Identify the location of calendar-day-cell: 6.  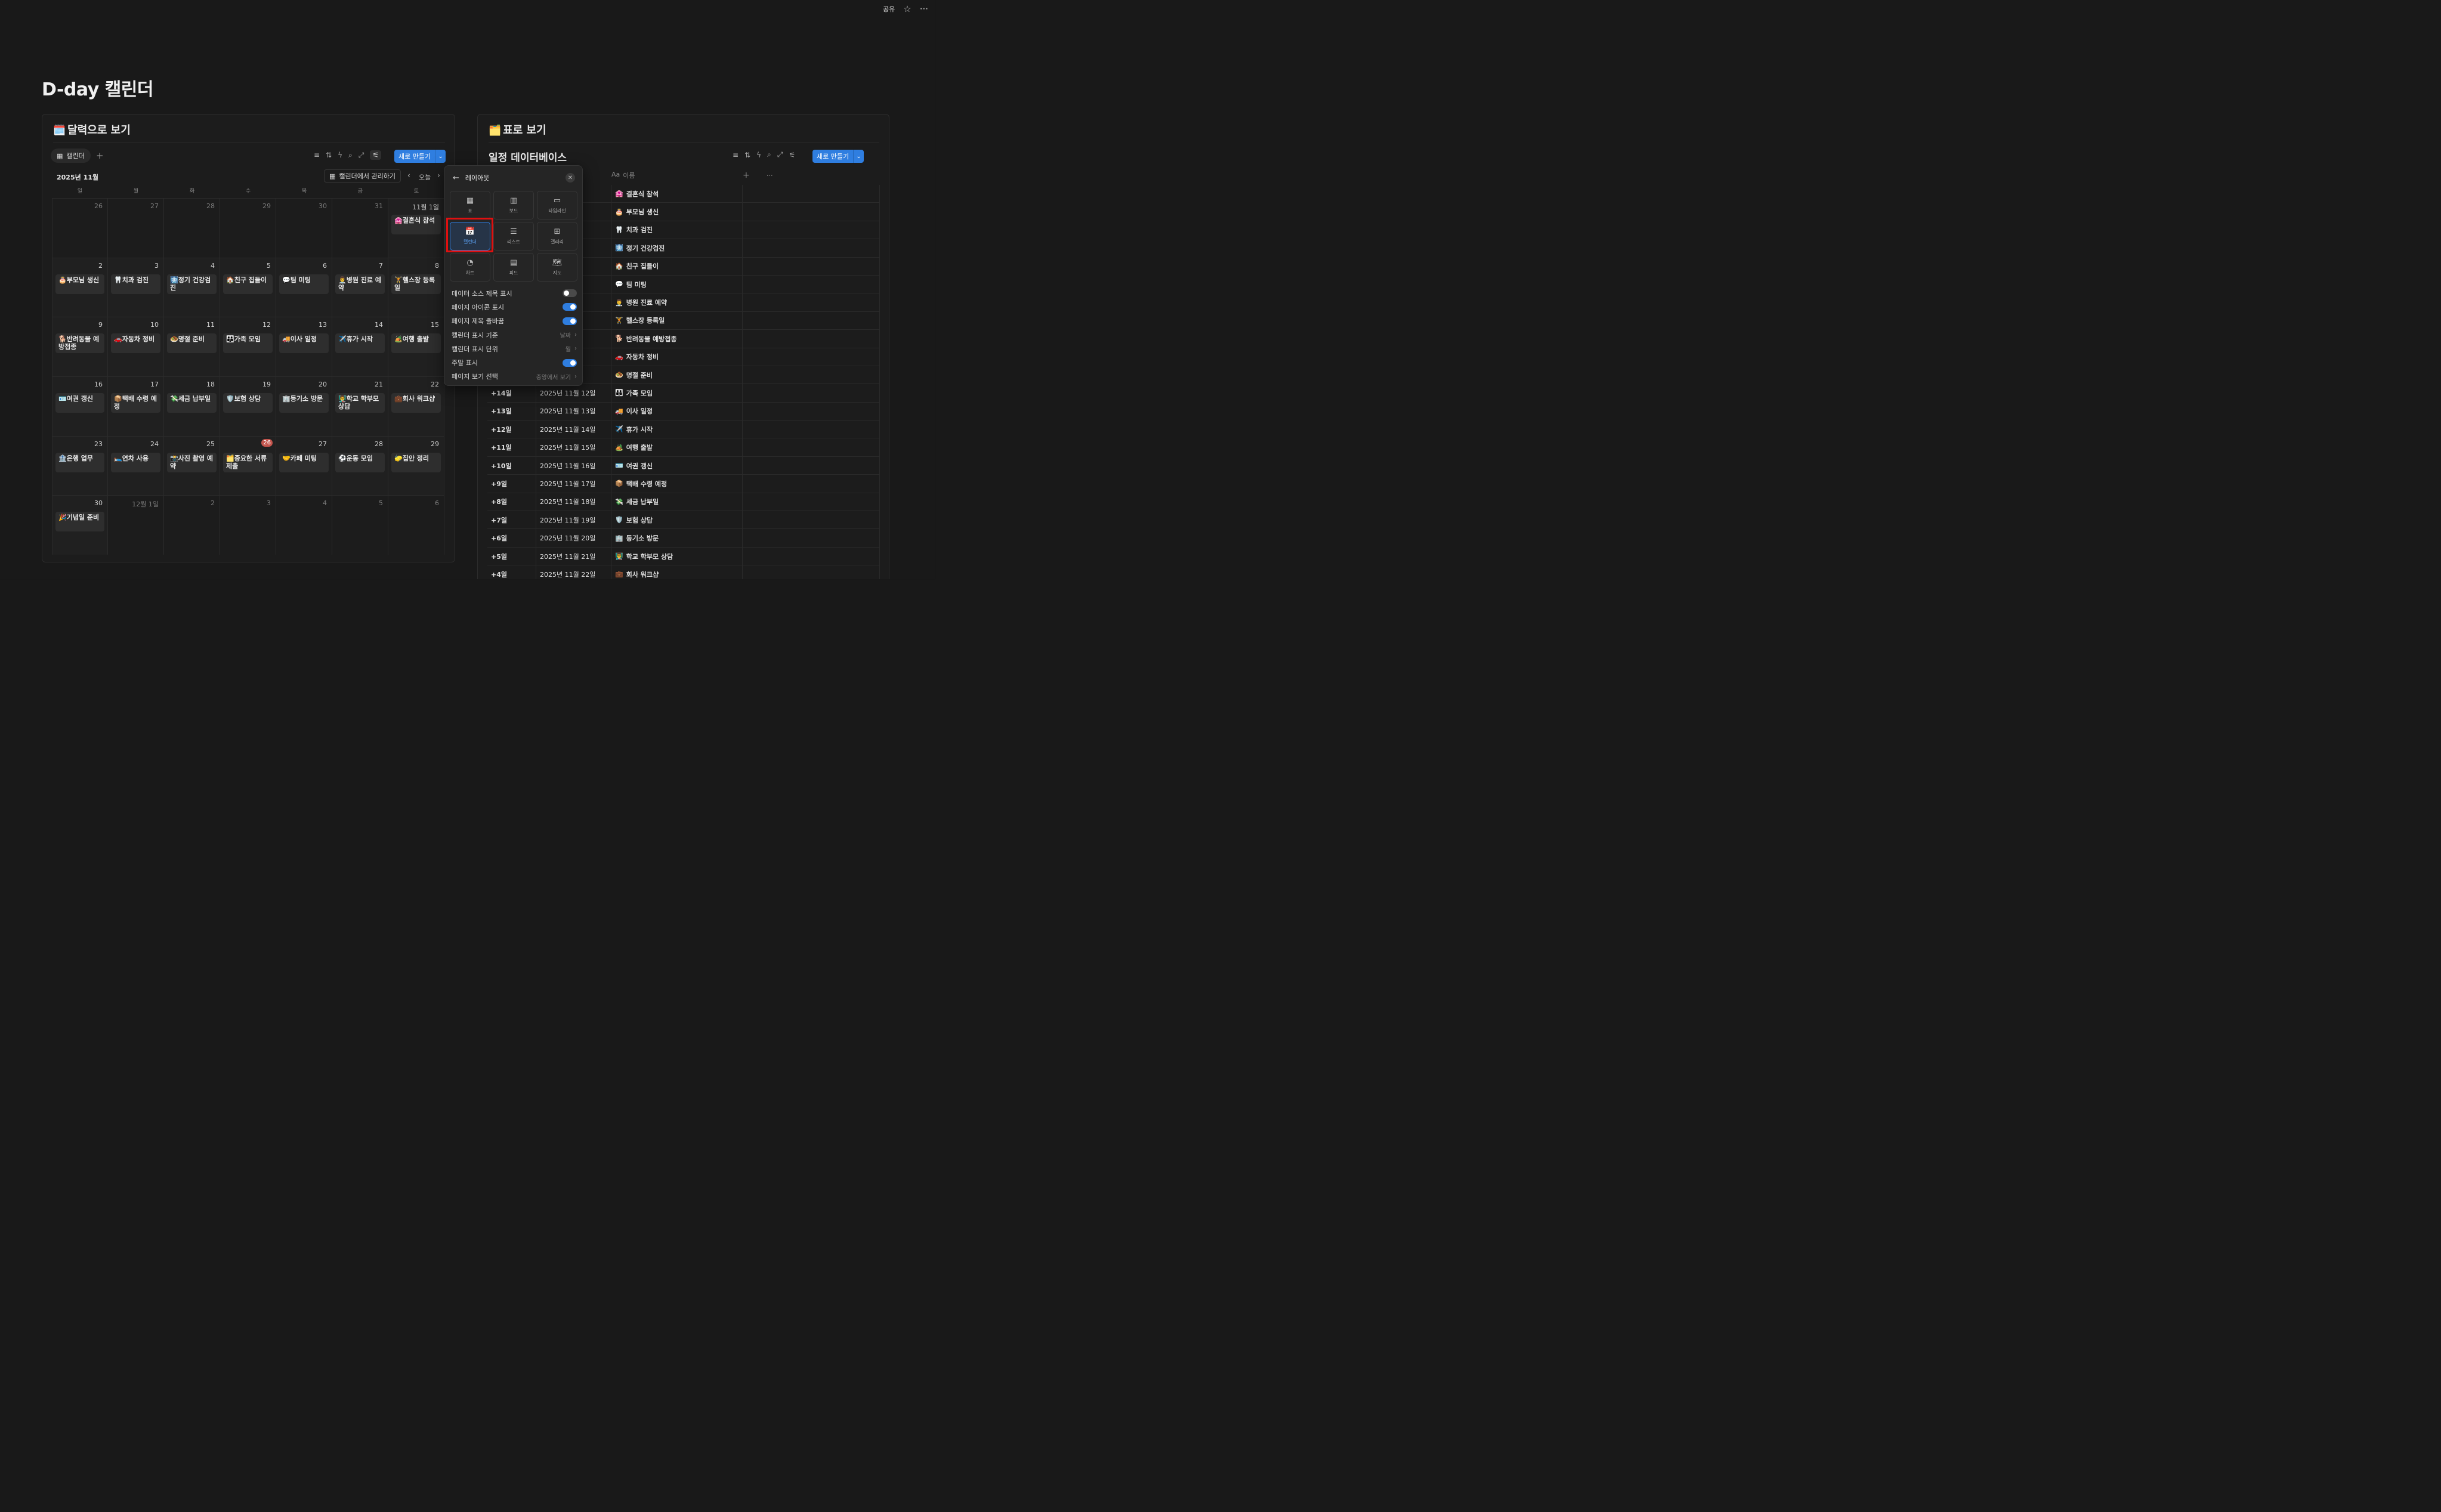
(417, 525).